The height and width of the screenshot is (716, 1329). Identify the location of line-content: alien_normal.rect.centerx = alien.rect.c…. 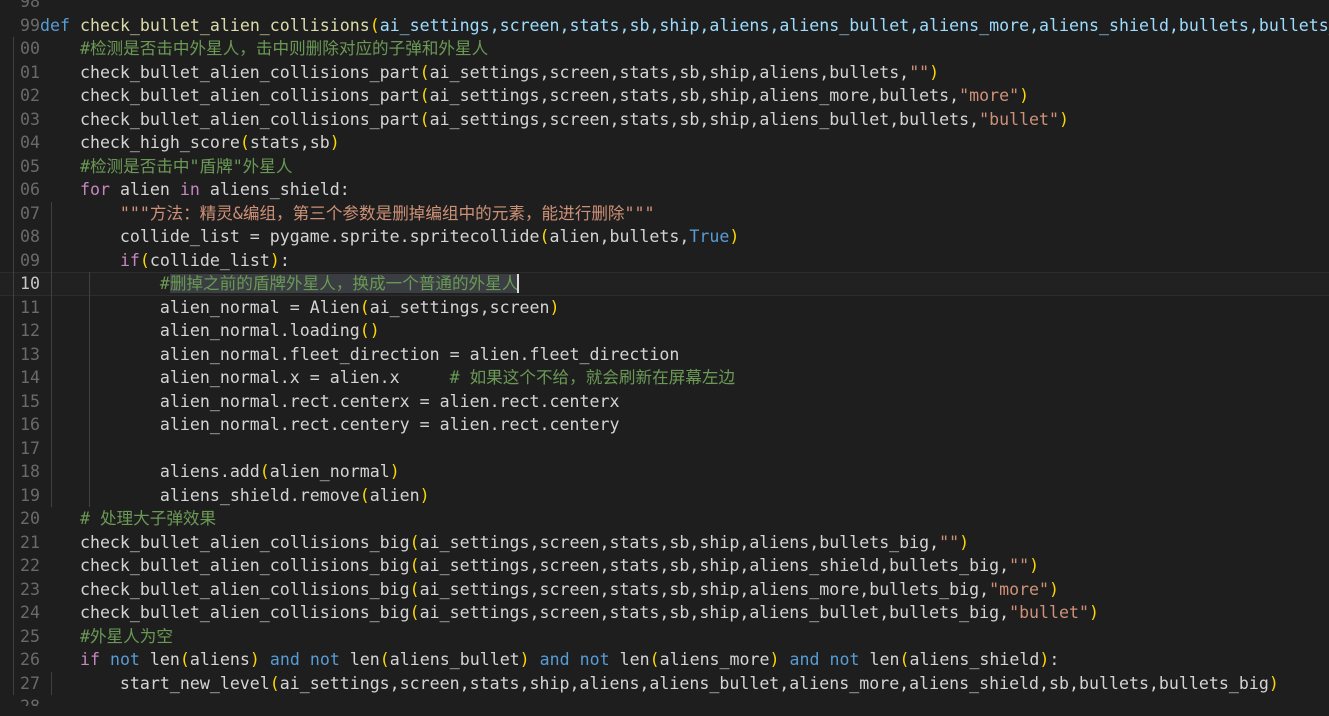
(330, 402).